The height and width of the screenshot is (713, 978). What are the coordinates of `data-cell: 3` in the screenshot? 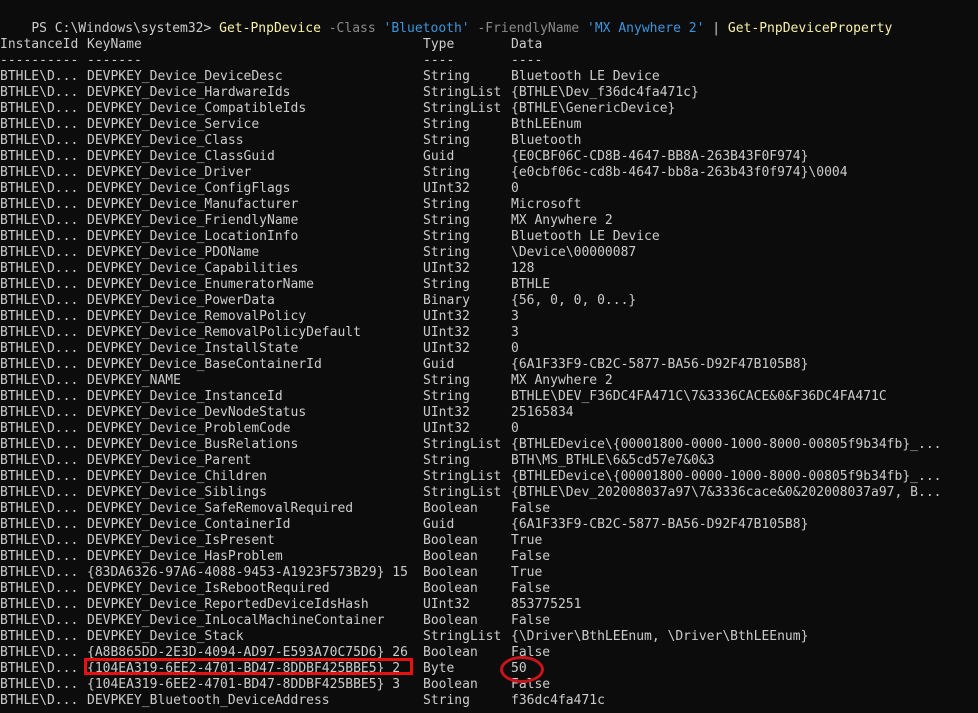 It's located at (515, 316).